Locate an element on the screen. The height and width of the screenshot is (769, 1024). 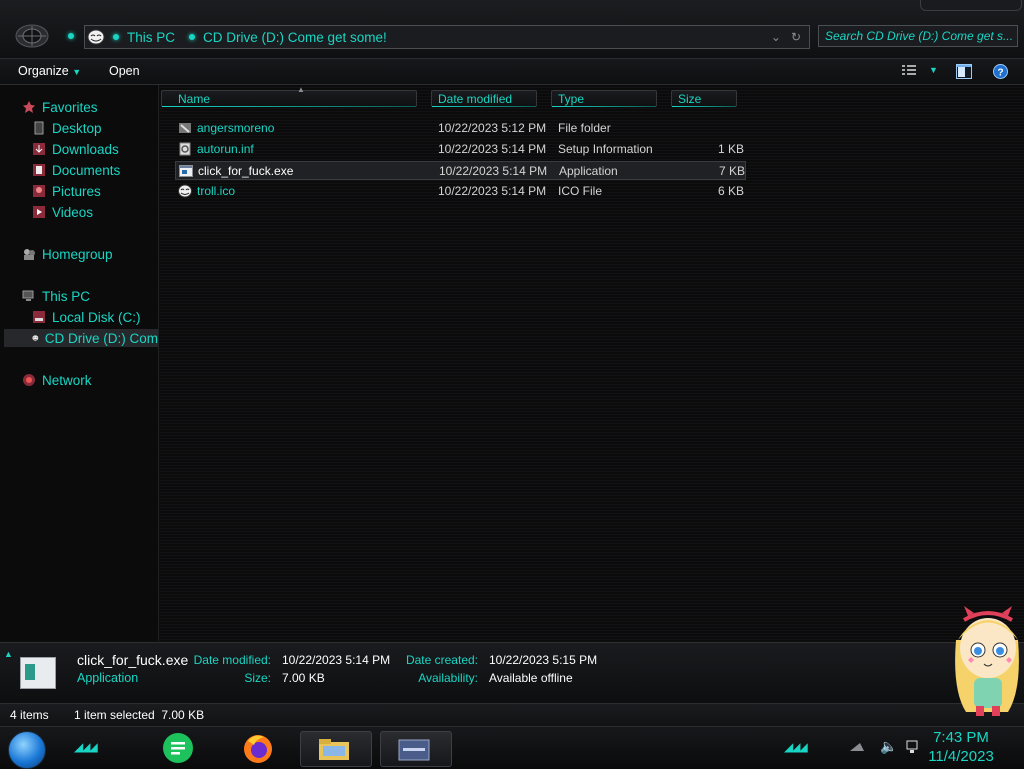
sort-arrow-icon: ▲ is located at coordinates (301, 89).